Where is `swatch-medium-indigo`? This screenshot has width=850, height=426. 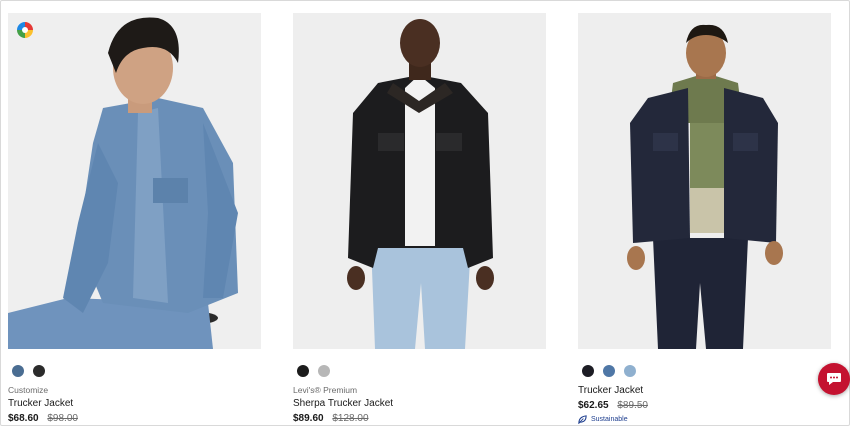
swatch-medium-indigo is located at coordinates (18, 371).